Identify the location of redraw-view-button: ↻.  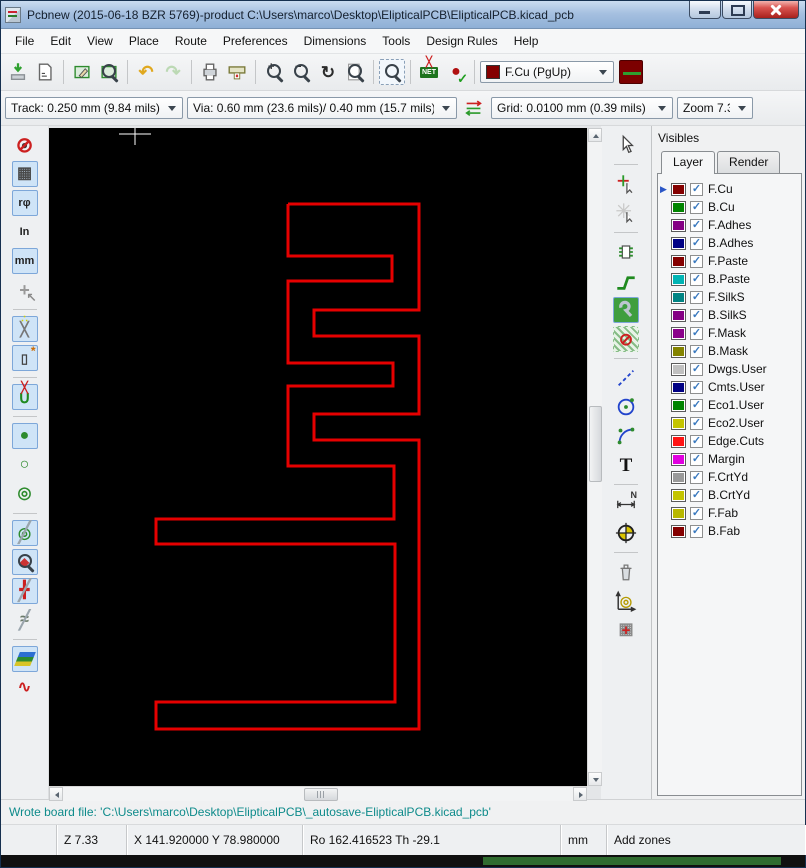
(328, 72).